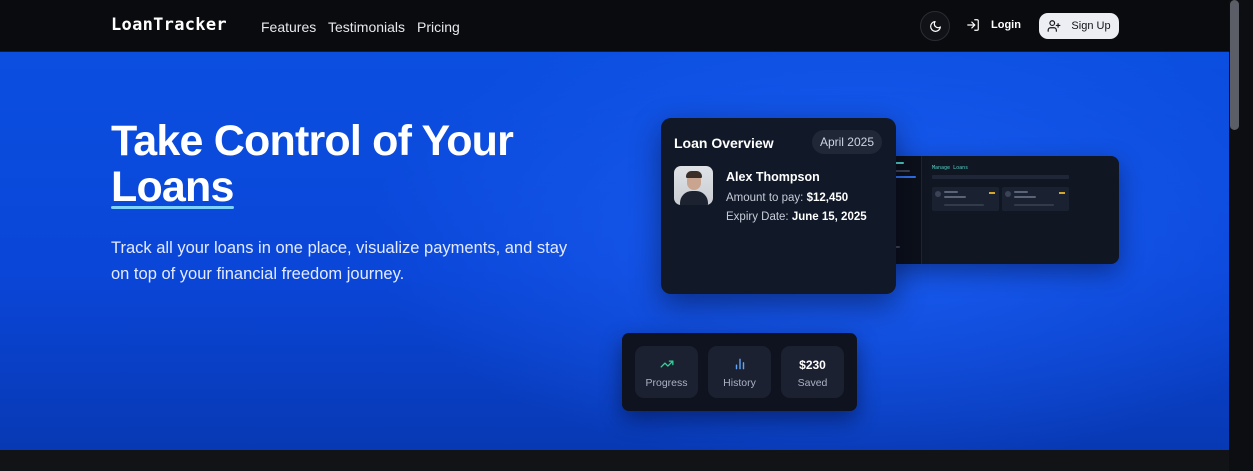 Image resolution: width=1253 pixels, height=471 pixels. What do you see at coordinates (829, 217) in the screenshot?
I see `expiry-value: June 15, 2025` at bounding box center [829, 217].